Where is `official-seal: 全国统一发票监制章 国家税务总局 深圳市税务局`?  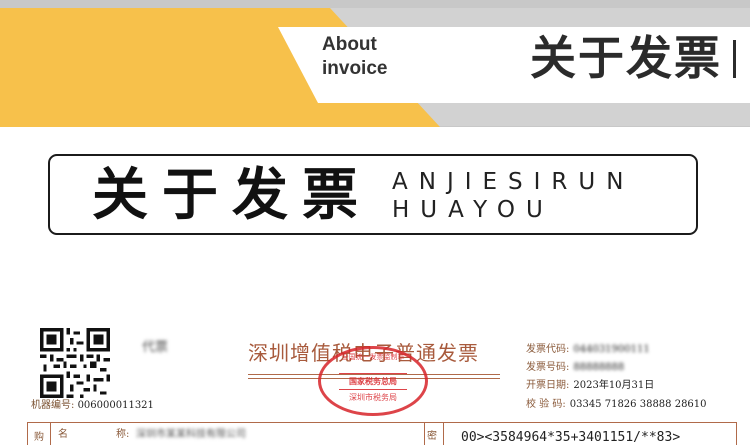 official-seal: 全国统一发票监制章 国家税务总局 深圳市税务局 is located at coordinates (373, 381).